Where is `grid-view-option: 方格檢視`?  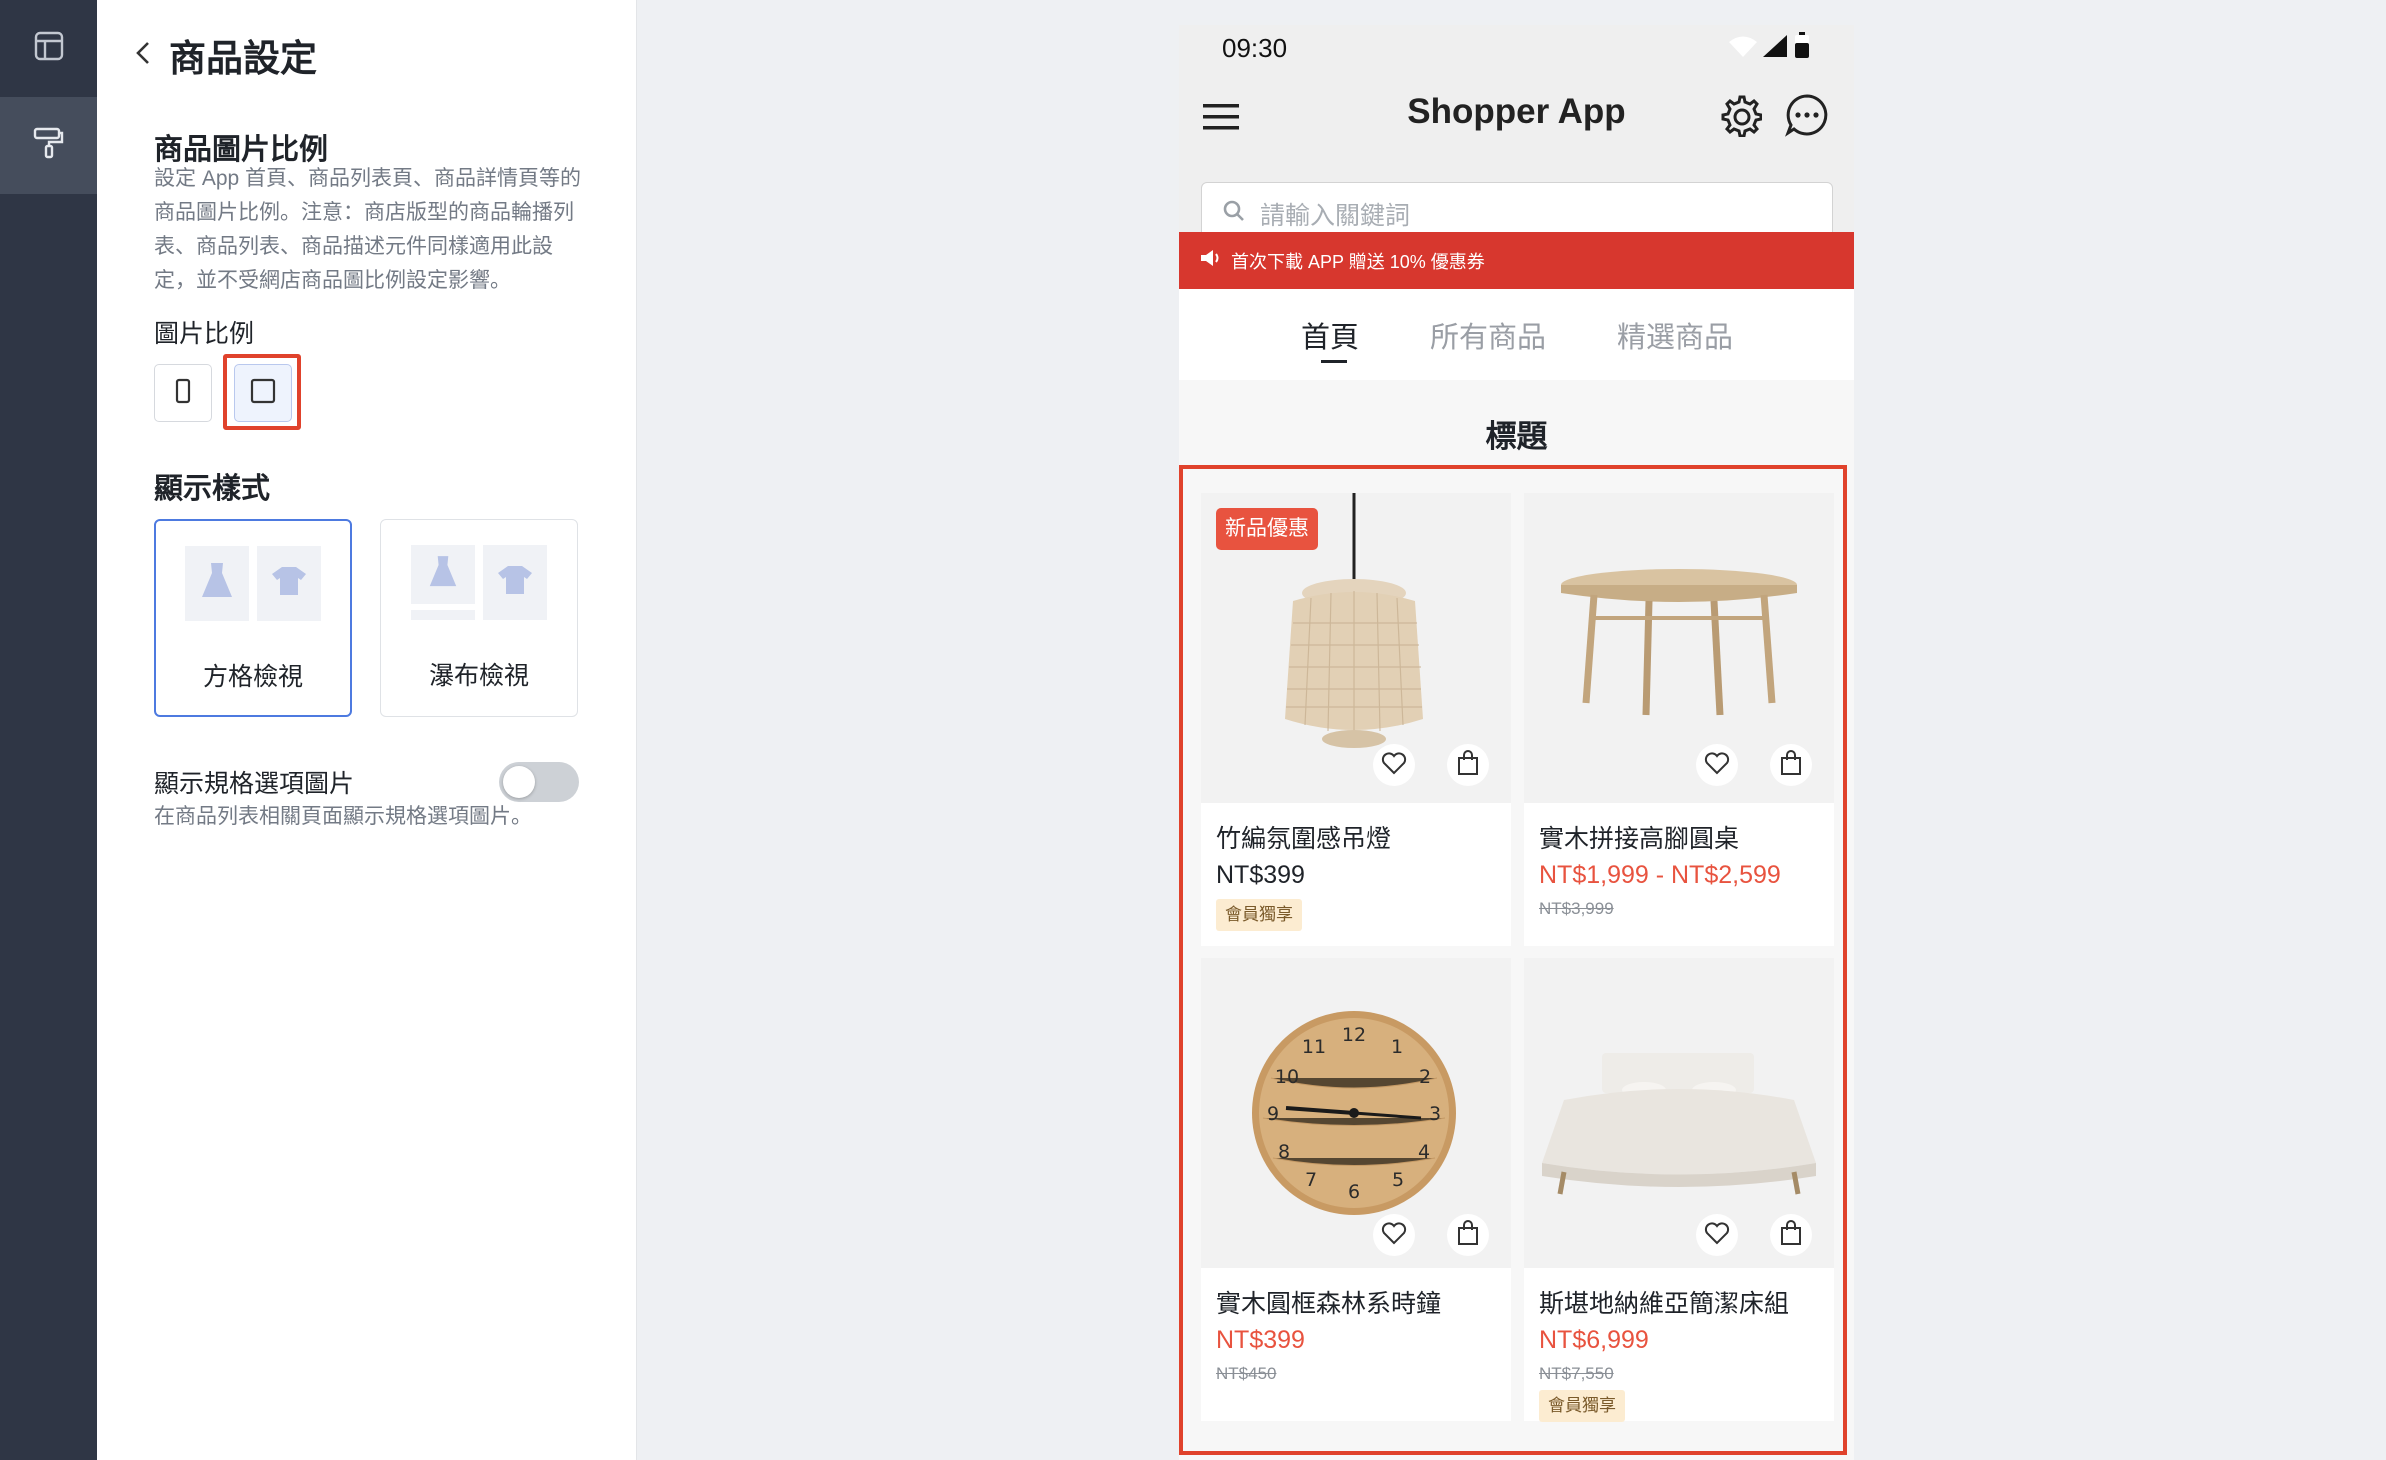
grid-view-option: 方格檢視 is located at coordinates (253, 618).